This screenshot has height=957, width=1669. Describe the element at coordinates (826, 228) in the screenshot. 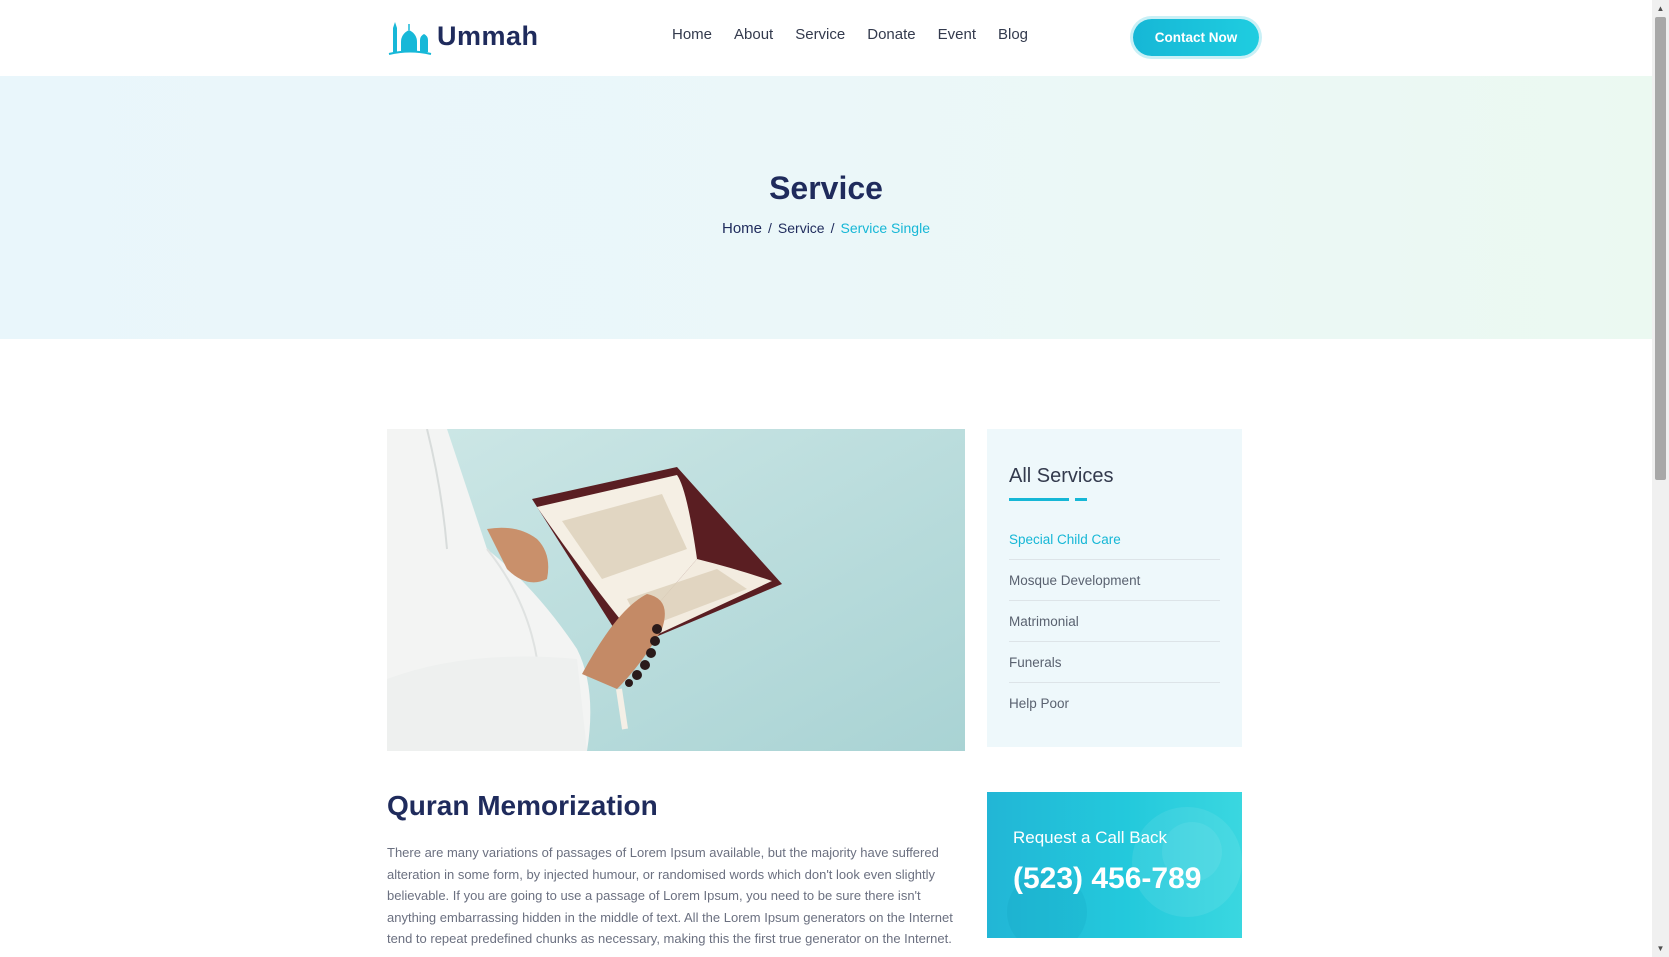

I see `breadcrumb: Home / Service / Service Single` at that location.